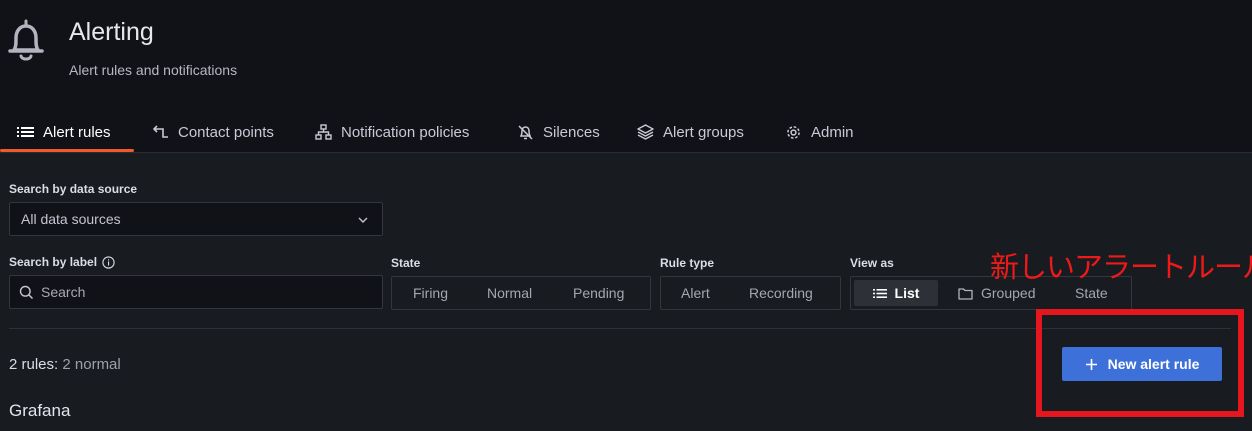 The height and width of the screenshot is (431, 1252). Describe the element at coordinates (108, 262) in the screenshot. I see `info-icon` at that location.